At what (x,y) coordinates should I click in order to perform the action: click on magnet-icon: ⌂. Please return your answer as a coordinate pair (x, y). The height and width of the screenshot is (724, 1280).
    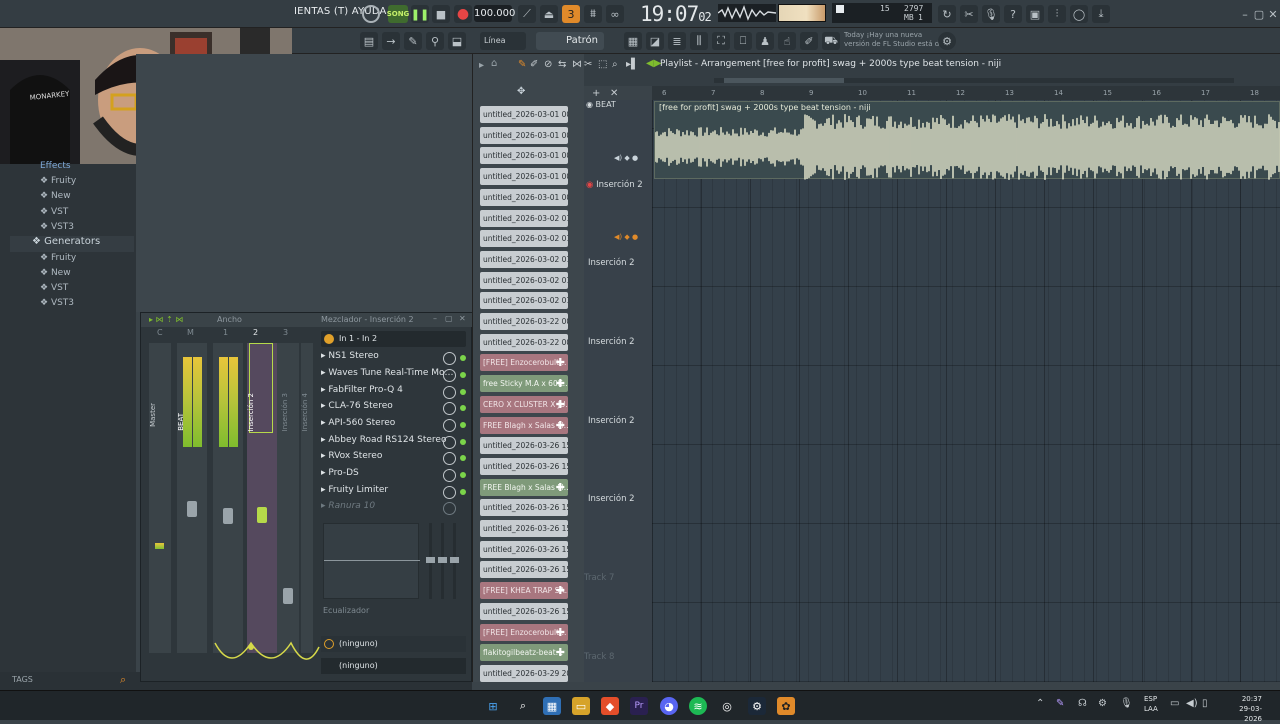
    Looking at the image, I should click on (494, 63).